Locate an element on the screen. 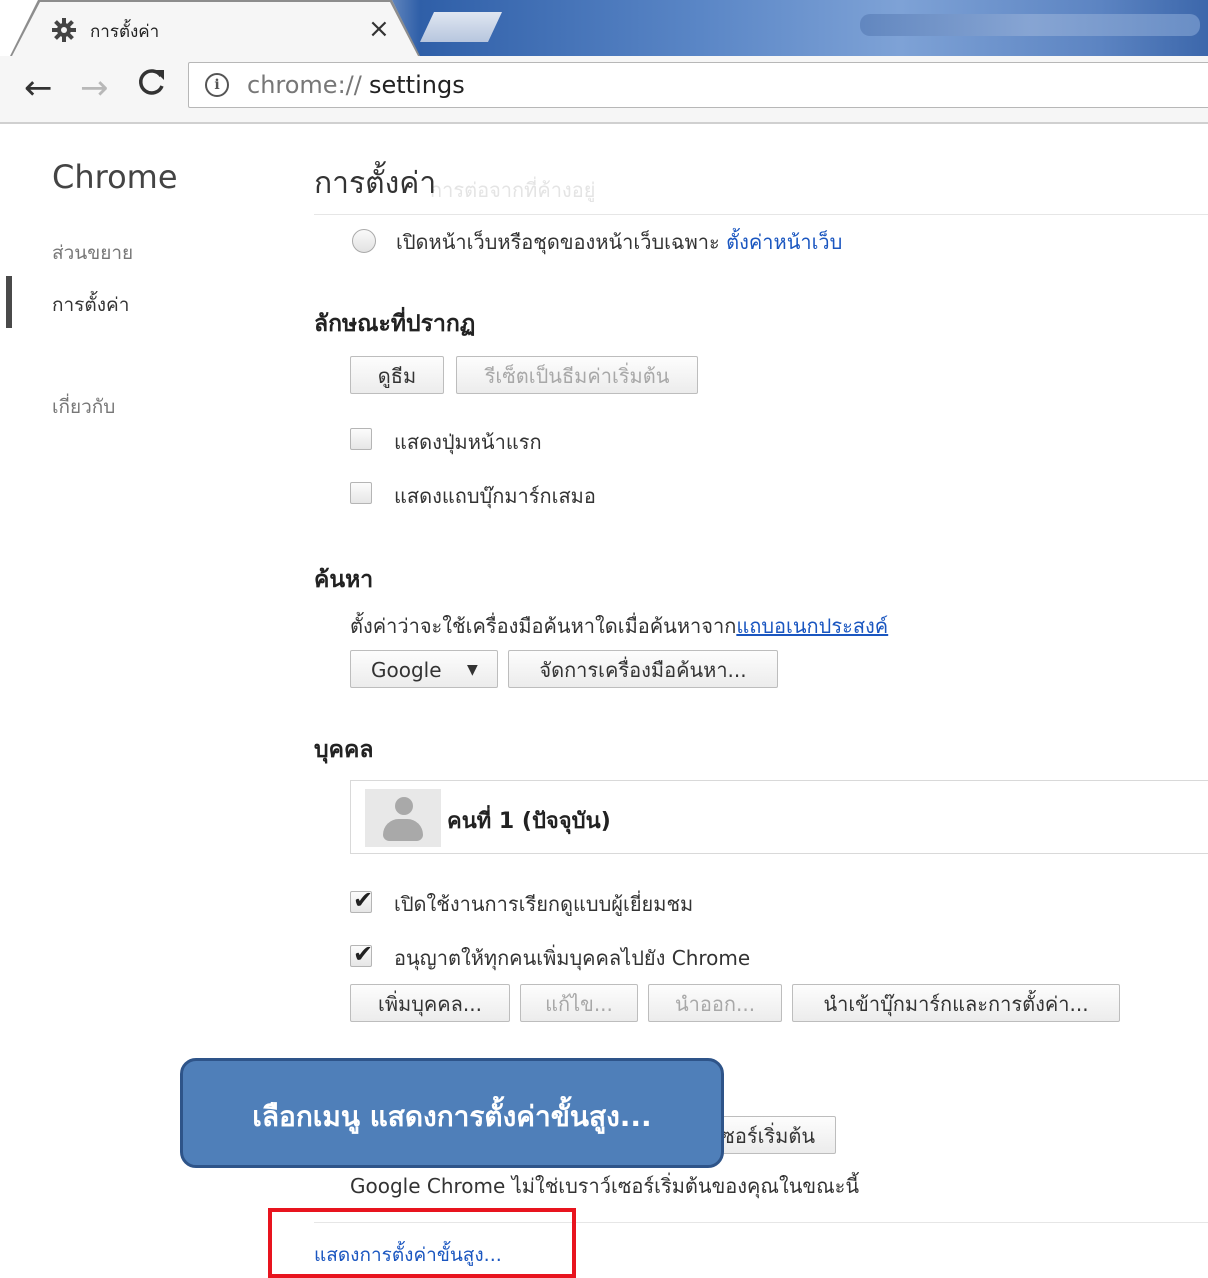 The height and width of the screenshot is (1278, 1208). sidebar-item-extensions: ส่วนขยาย is located at coordinates (92, 253).